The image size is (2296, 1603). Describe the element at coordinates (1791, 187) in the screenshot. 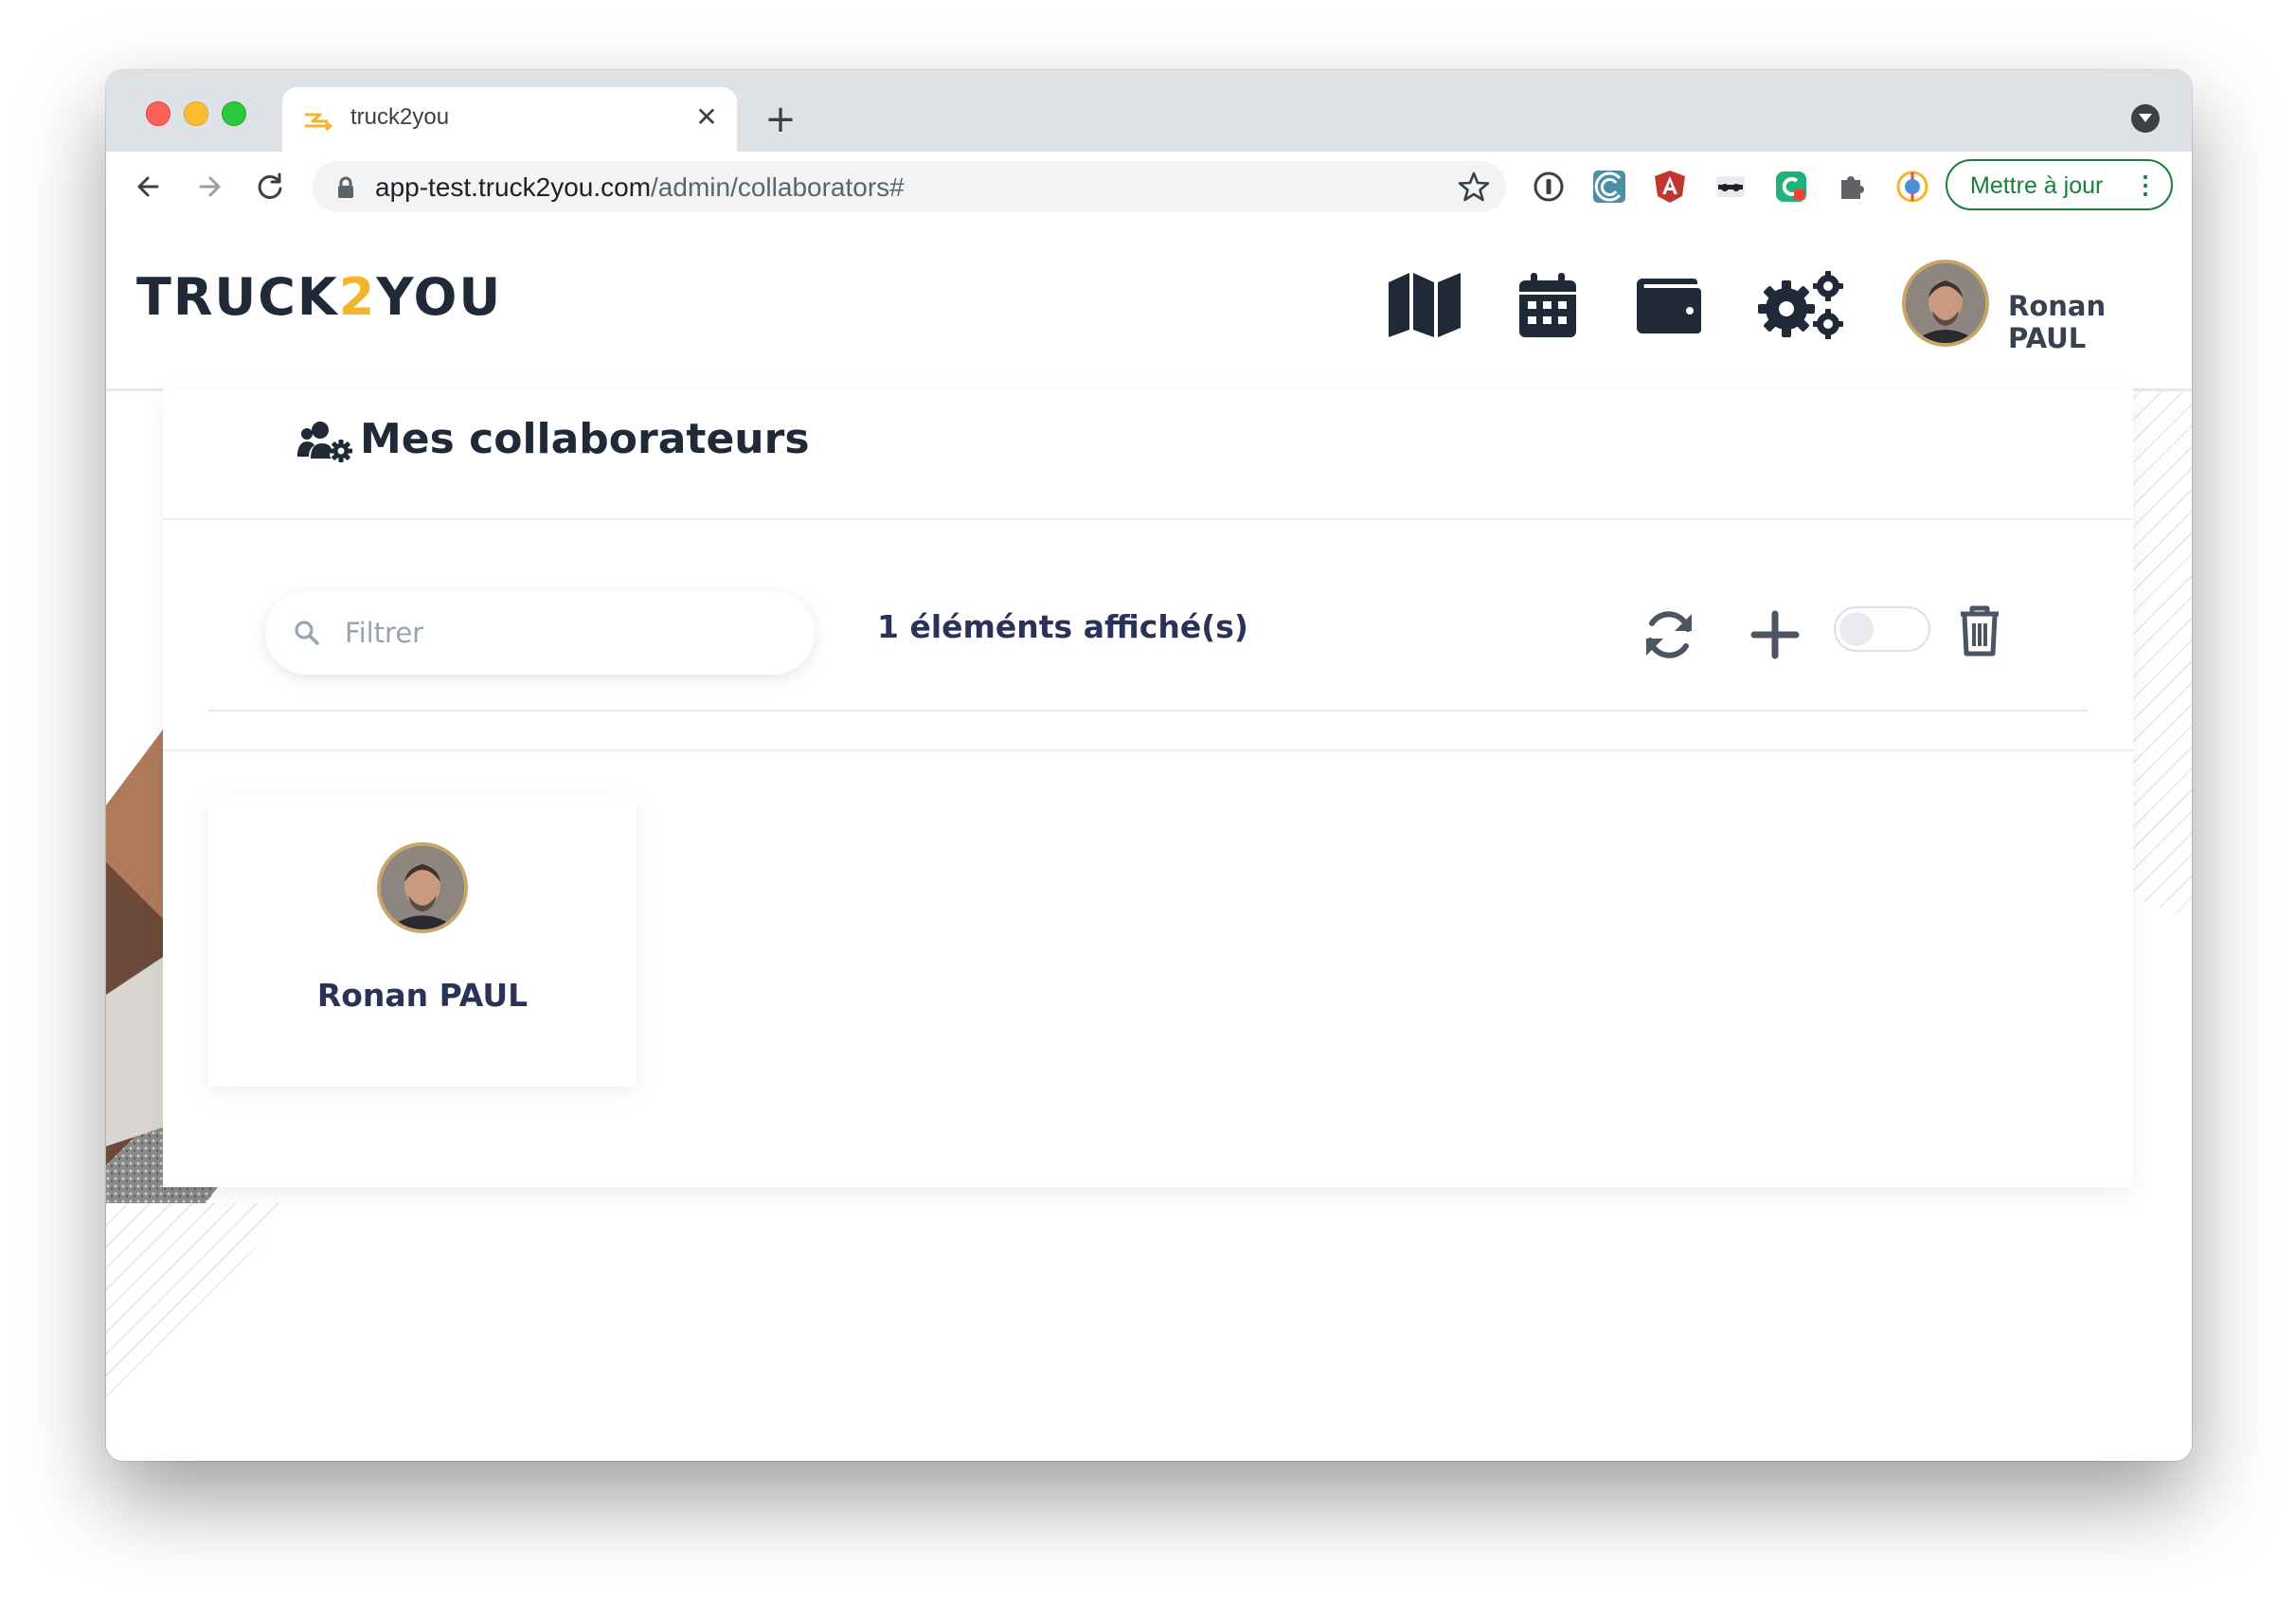

I see `green-lock-extension-icon` at that location.